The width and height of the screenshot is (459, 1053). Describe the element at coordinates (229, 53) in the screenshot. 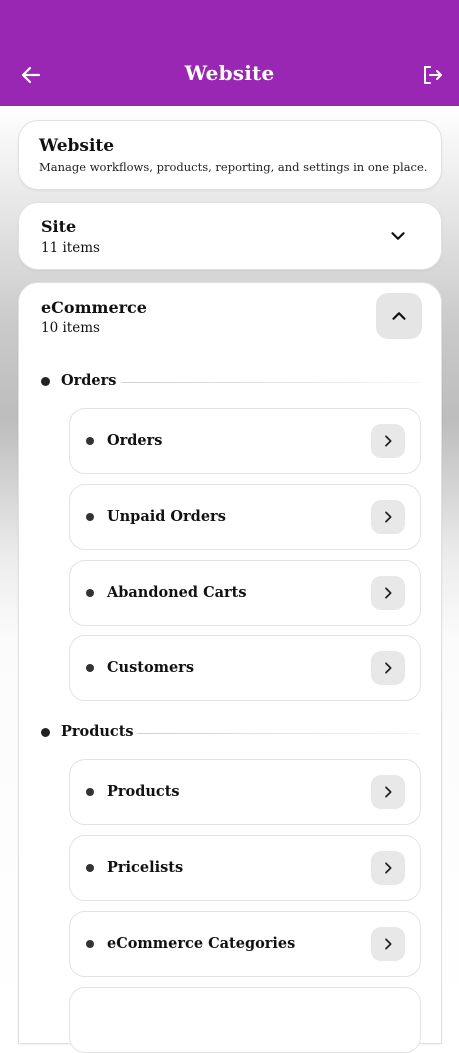

I see `app-header: Website` at that location.